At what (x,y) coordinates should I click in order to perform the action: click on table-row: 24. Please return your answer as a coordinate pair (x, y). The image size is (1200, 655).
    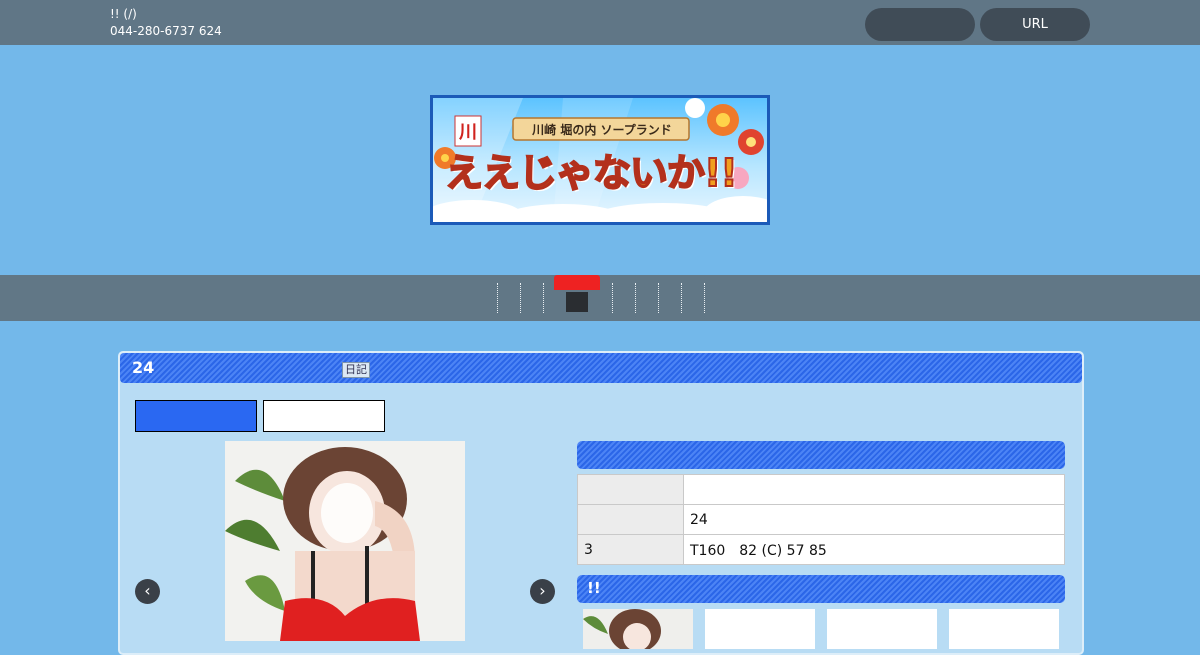
    Looking at the image, I should click on (821, 519).